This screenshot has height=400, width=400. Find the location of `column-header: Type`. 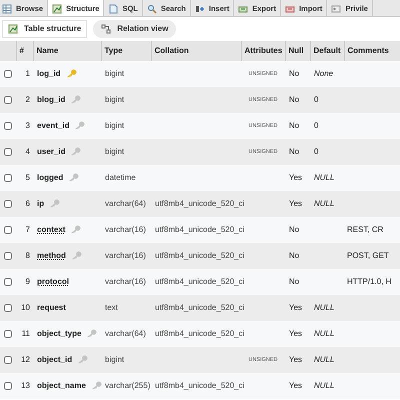

column-header: Type is located at coordinates (113, 50).